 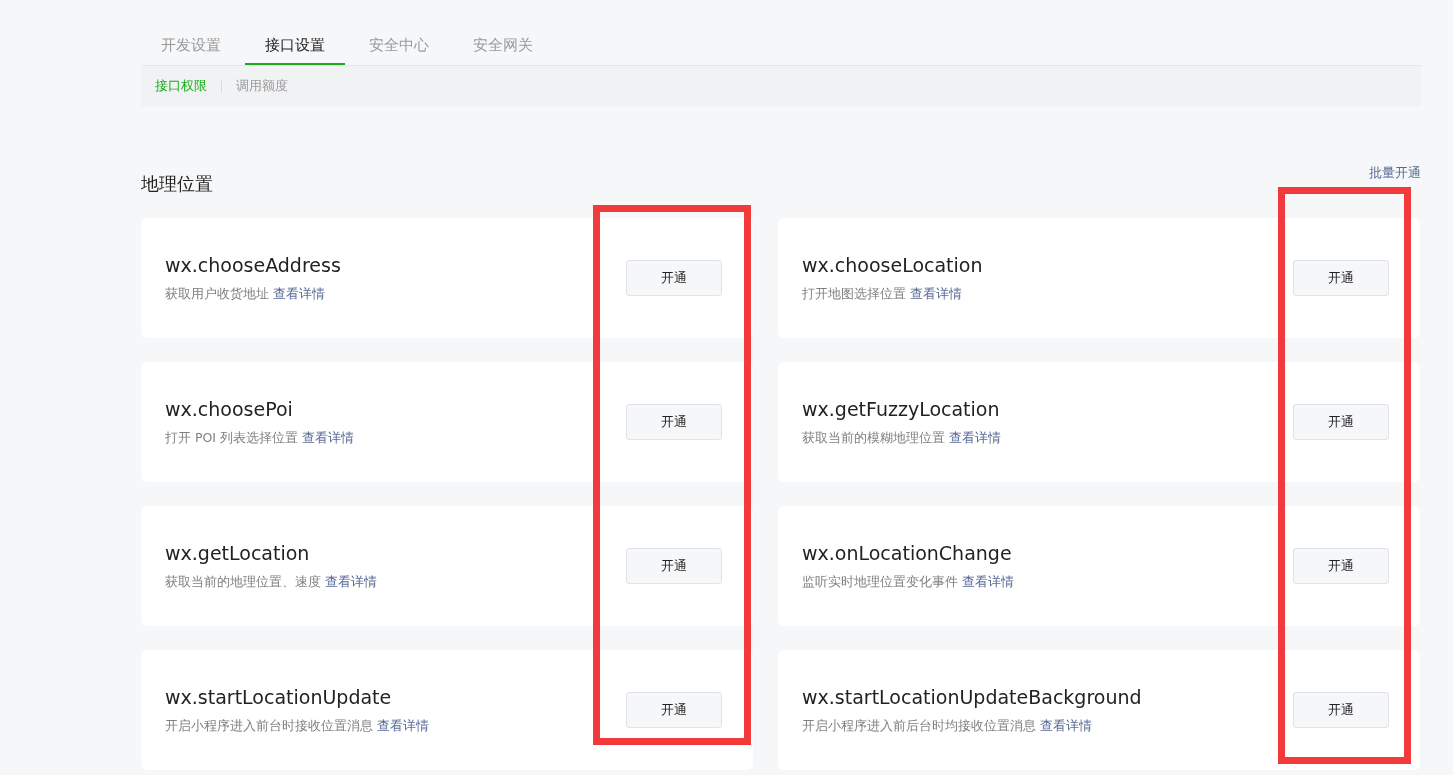 What do you see at coordinates (882, 294) in the screenshot?
I see `api-description: 打开地图选择位置 查看详情` at bounding box center [882, 294].